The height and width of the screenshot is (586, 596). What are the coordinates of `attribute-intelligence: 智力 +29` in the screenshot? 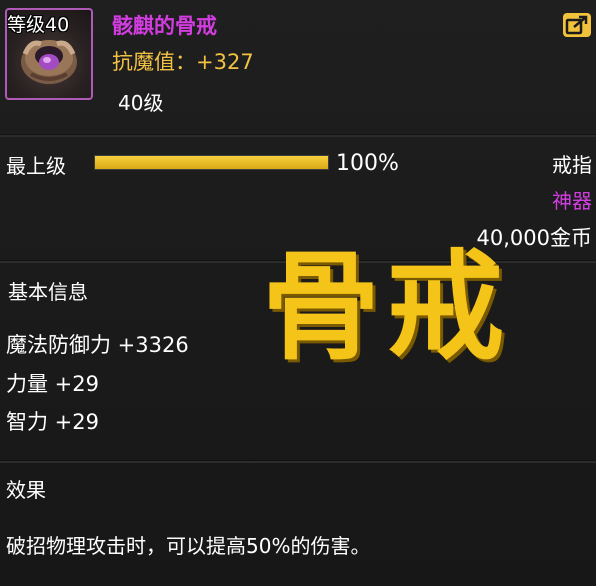 It's located at (52, 422).